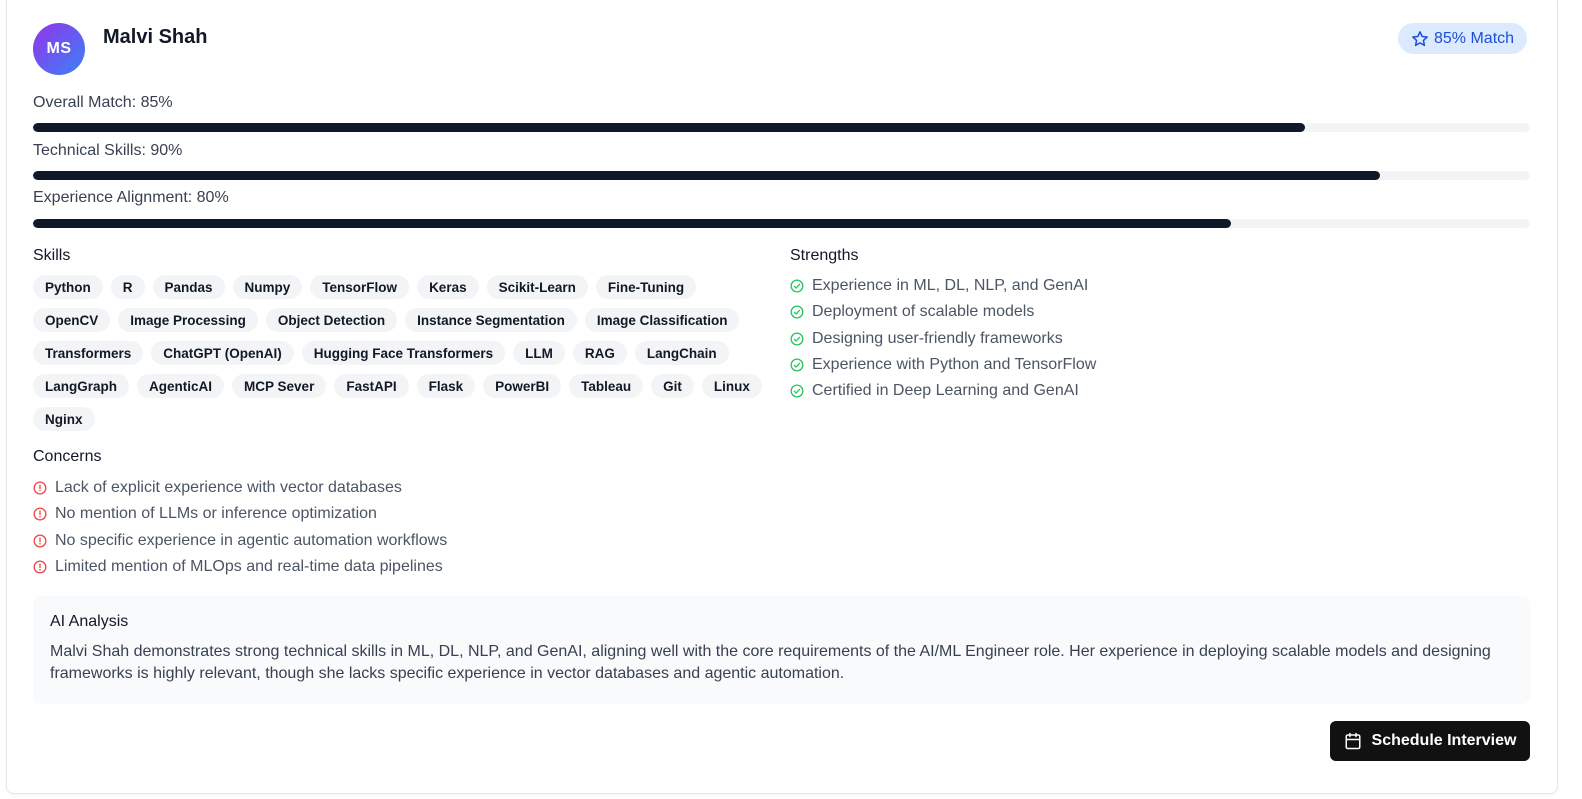 This screenshot has width=1582, height=799. I want to click on skill-chip: Hugging Face Transformers, so click(403, 353).